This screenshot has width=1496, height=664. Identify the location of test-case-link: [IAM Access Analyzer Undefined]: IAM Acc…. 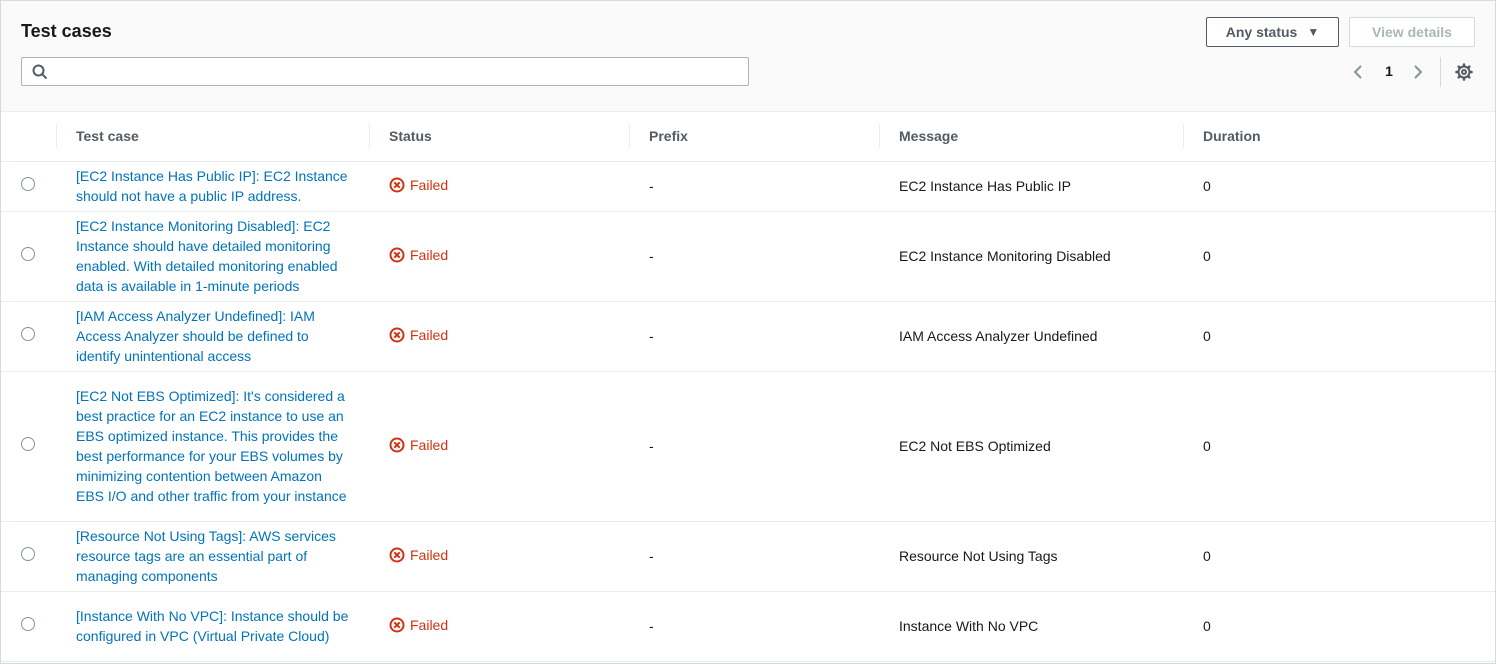
(195, 336).